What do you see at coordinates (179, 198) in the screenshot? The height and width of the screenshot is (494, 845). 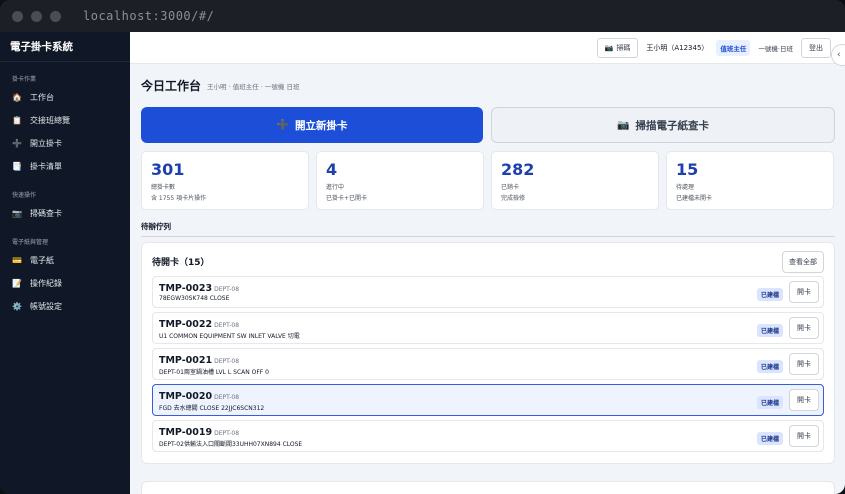 I see `stat-sub: 含 1755 項卡片操作` at bounding box center [179, 198].